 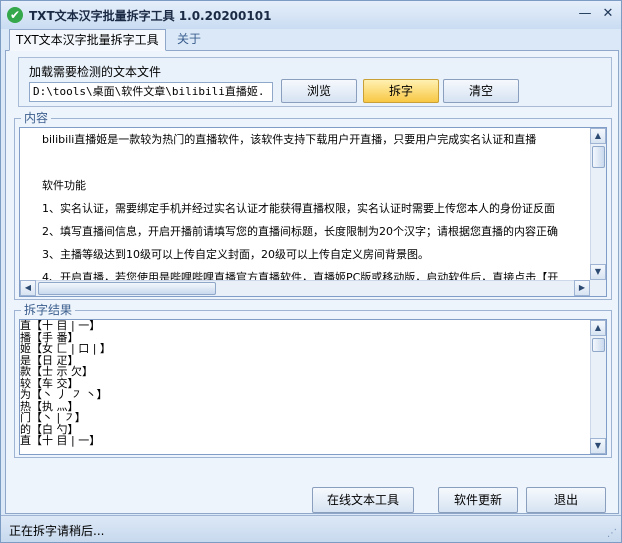 I want to click on browse-button: 浏览, so click(x=319, y=91).